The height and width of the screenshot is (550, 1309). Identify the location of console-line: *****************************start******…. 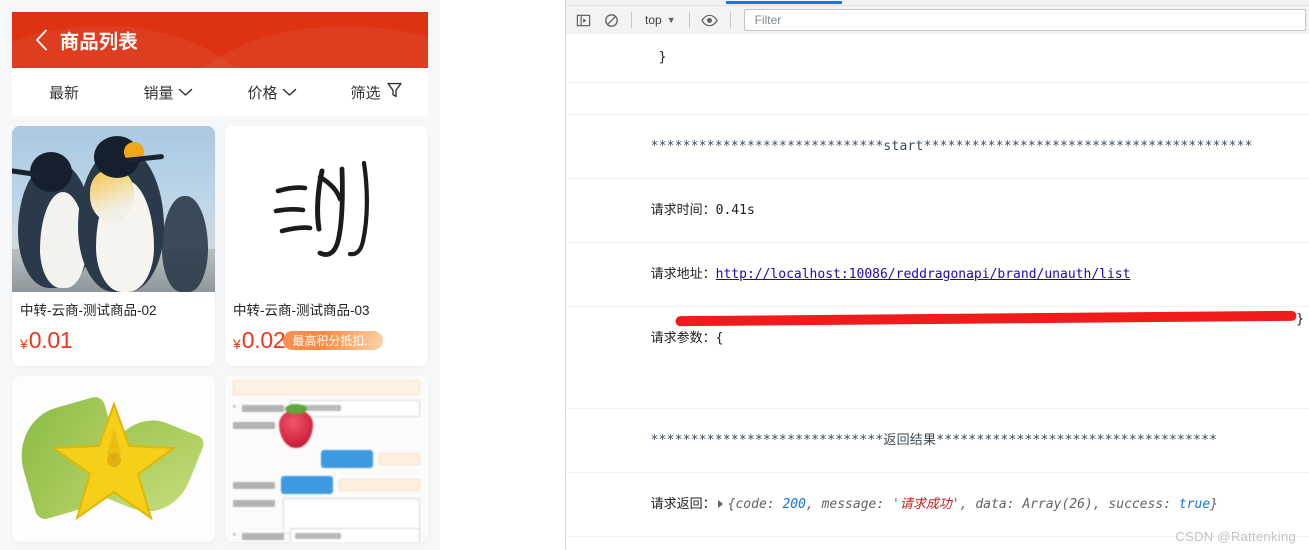
(937, 147).